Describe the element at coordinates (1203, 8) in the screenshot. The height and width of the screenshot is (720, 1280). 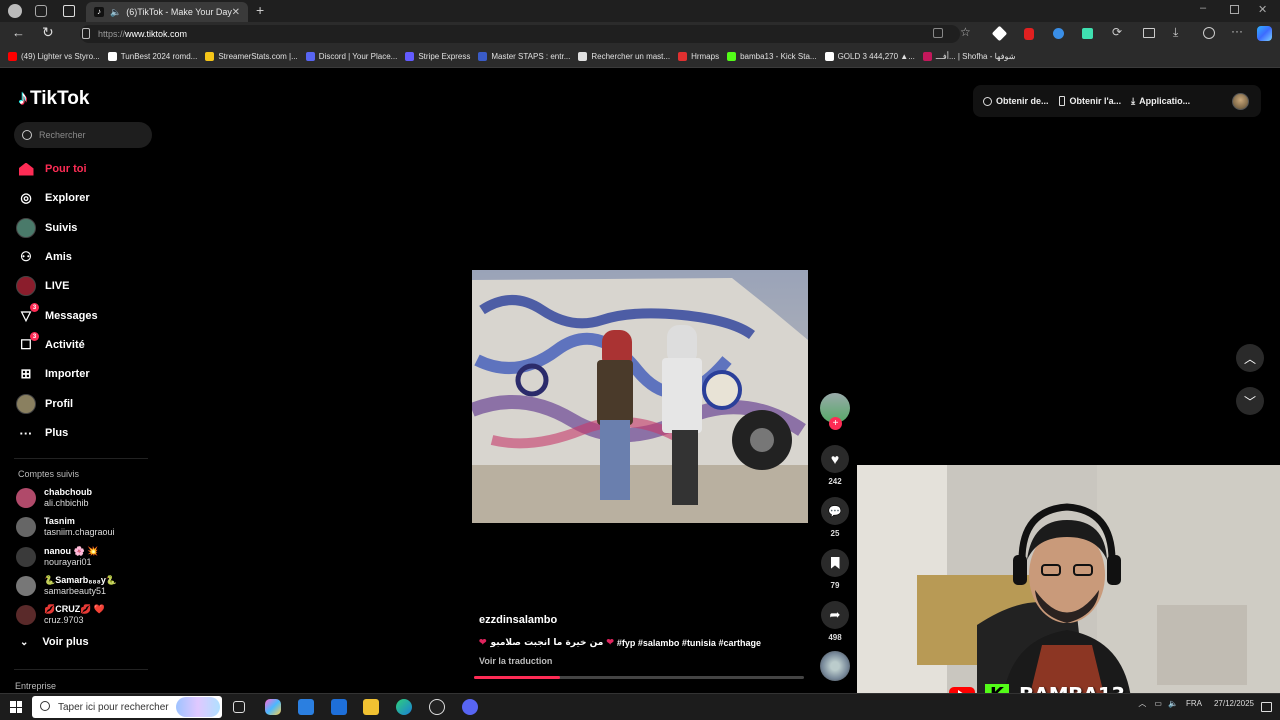
I see `minimize-icon: –` at that location.